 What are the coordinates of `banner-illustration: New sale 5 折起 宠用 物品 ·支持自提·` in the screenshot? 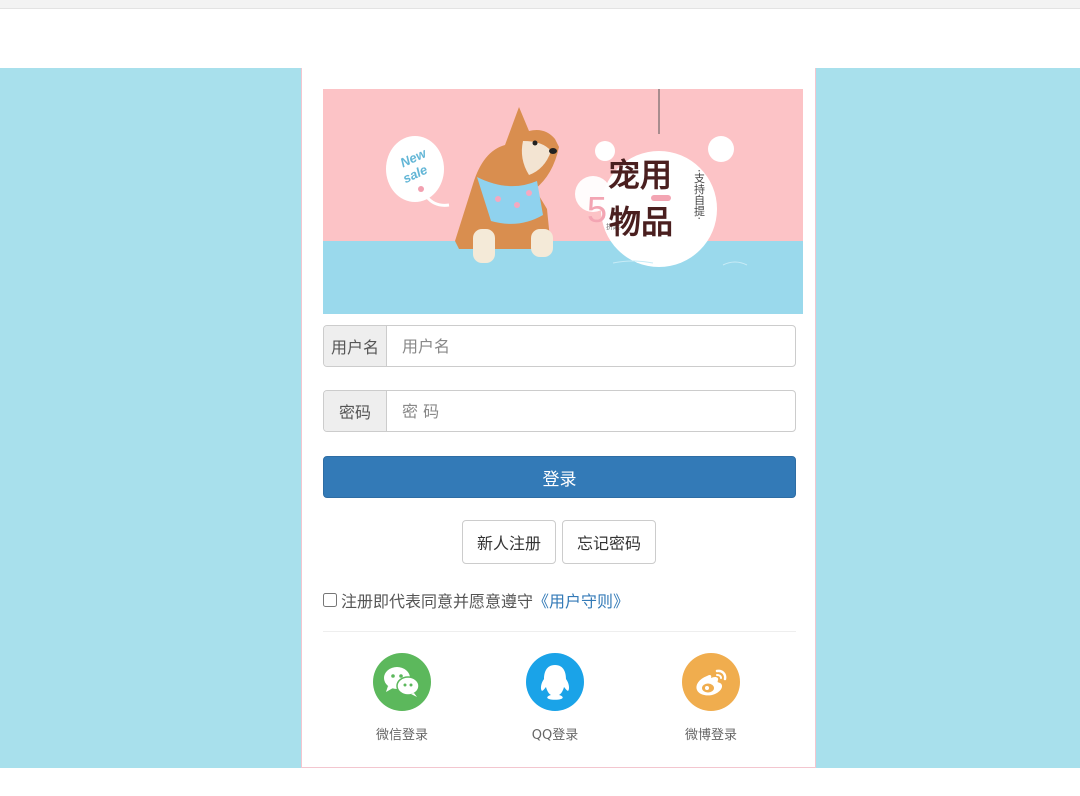 It's located at (563, 201).